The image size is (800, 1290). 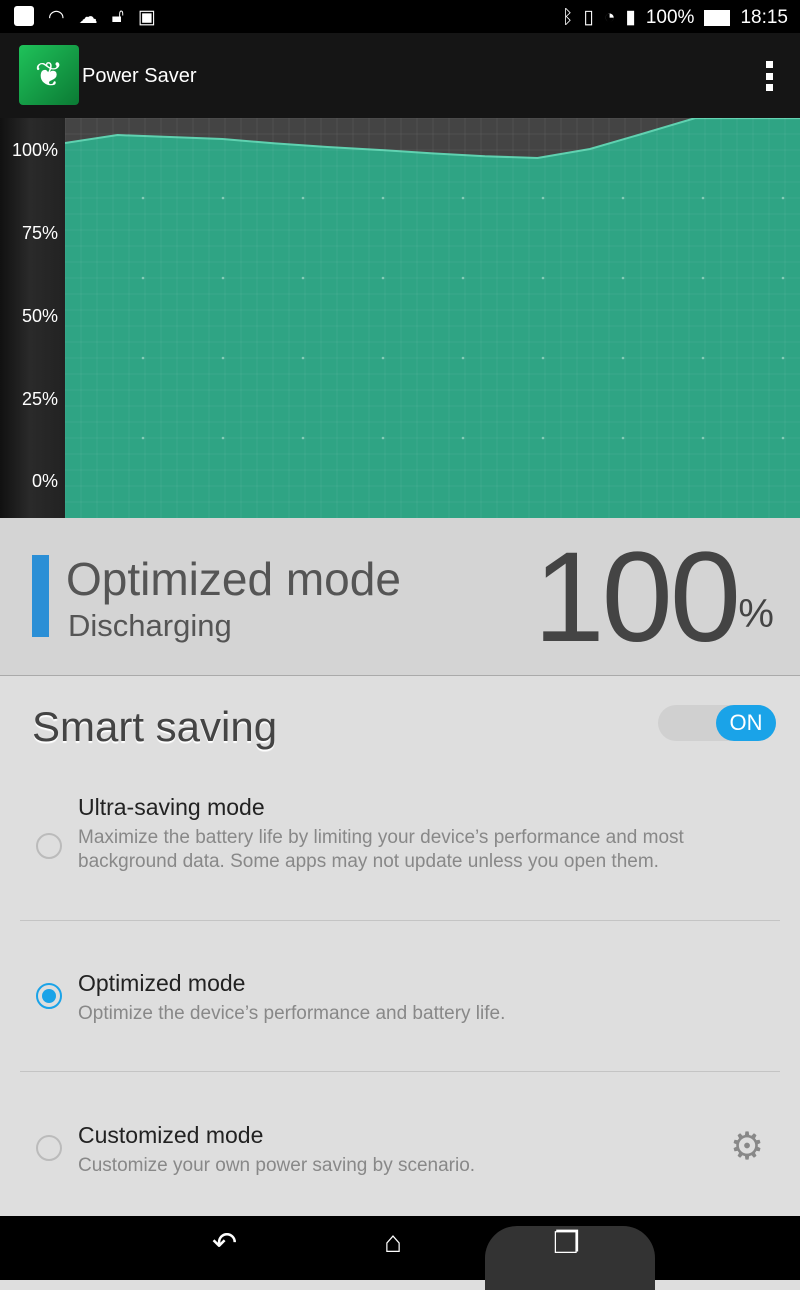 I want to click on y-tick-label: 75%, so click(x=39, y=233).